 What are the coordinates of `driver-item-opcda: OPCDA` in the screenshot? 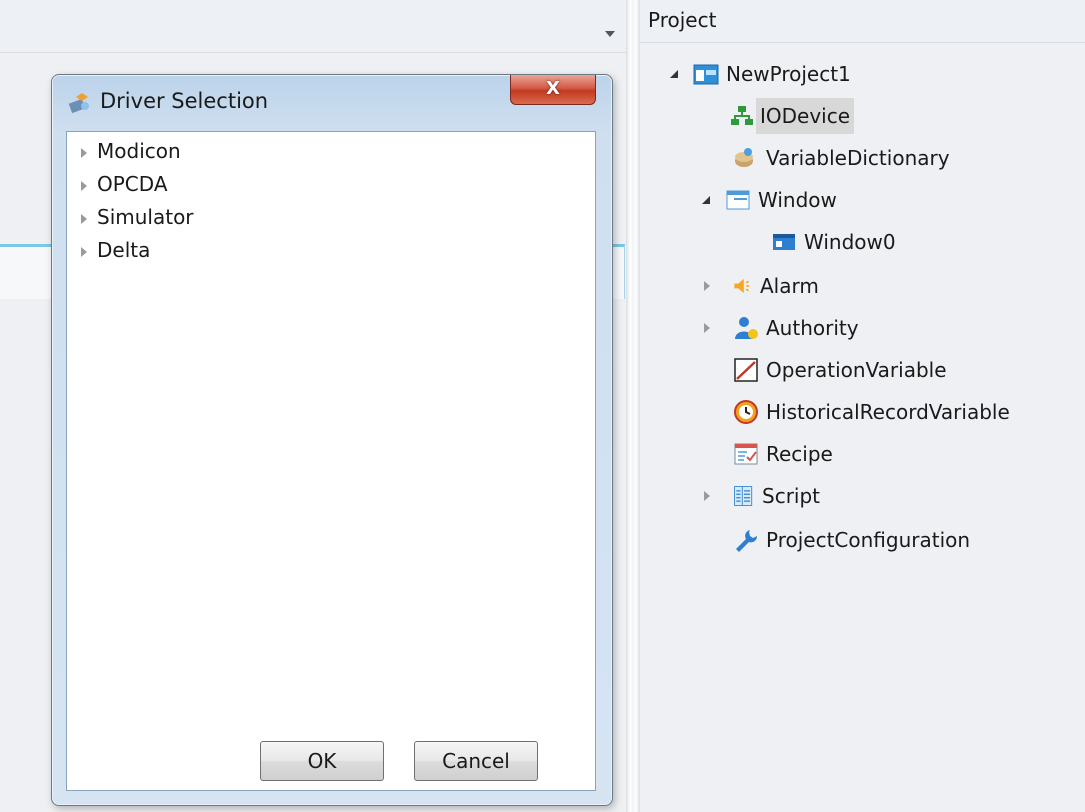 It's located at (124, 184).